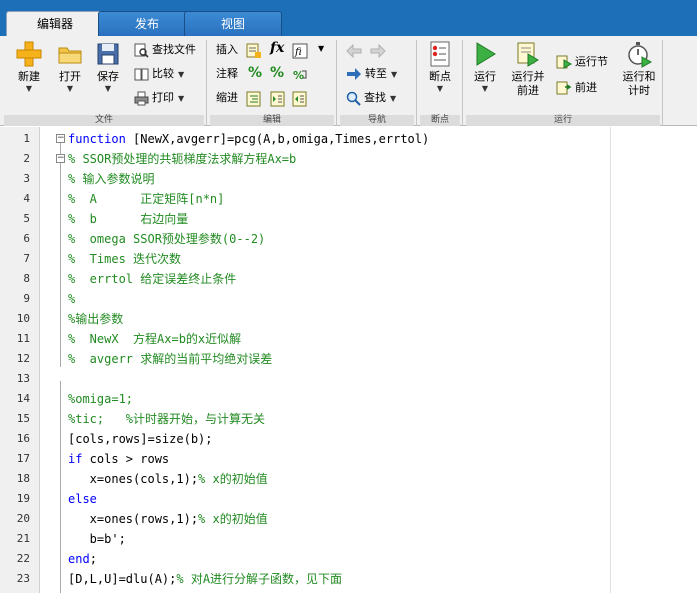 The image size is (697, 593). What do you see at coordinates (166, 419) in the screenshot?
I see `code-text: %tic; %计时器开始，与计算无关` at bounding box center [166, 419].